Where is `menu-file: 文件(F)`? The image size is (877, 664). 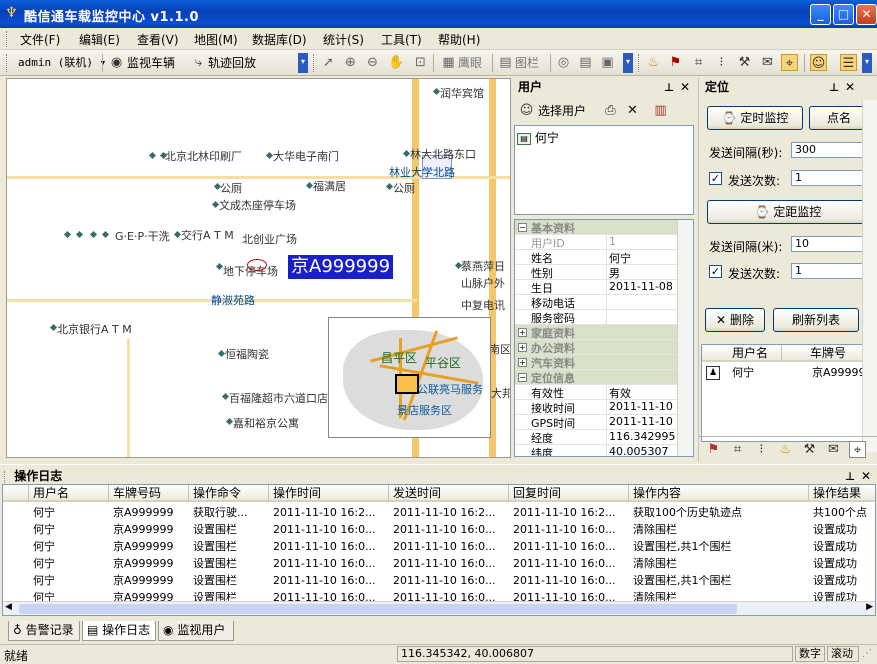
menu-file: 文件(F) is located at coordinates (40, 39).